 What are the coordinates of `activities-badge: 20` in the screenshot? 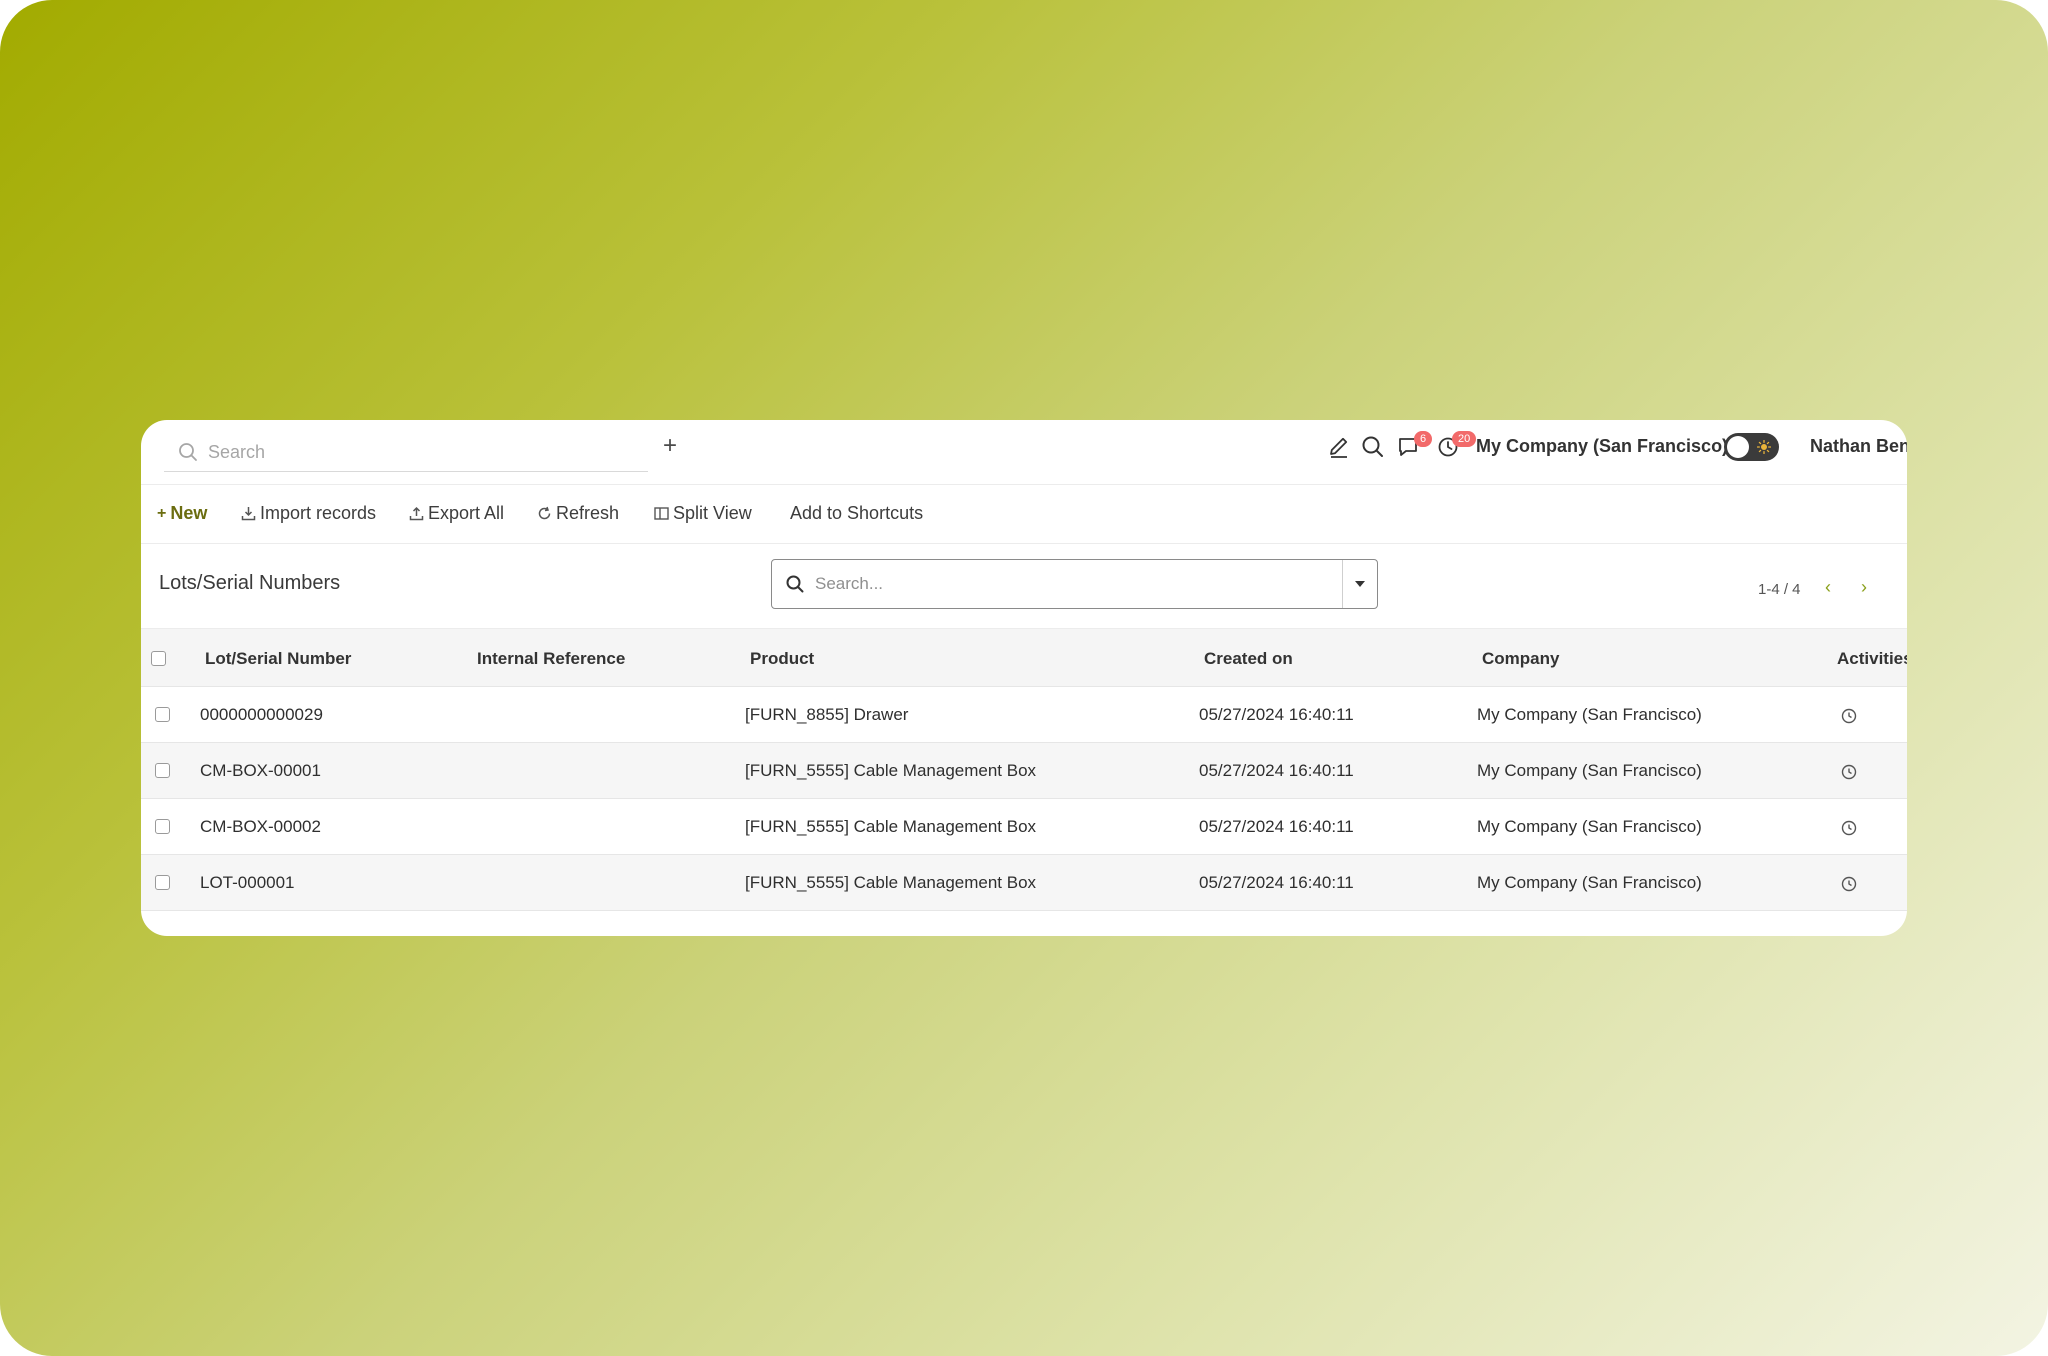 It's located at (1464, 439).